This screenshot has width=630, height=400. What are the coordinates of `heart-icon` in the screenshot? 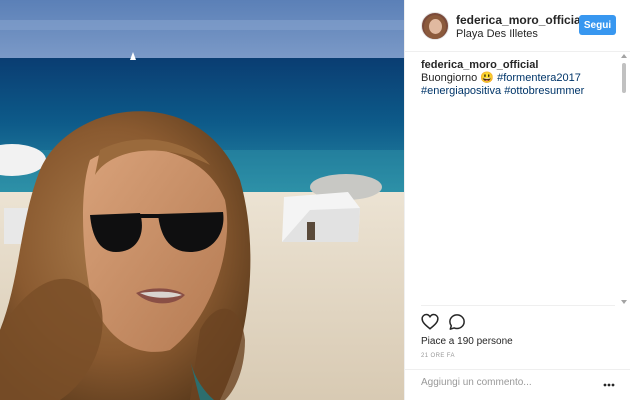 It's located at (430, 322).